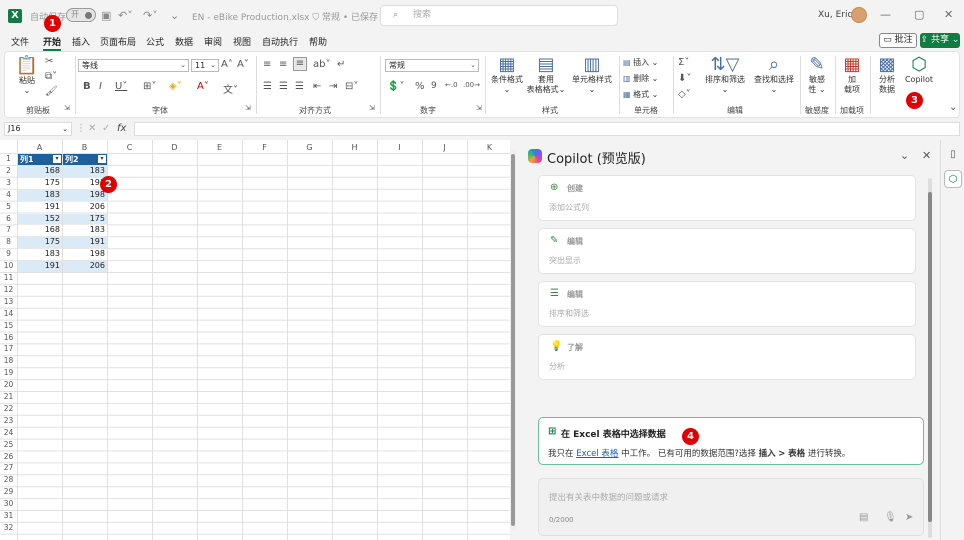  What do you see at coordinates (354, 147) in the screenshot?
I see `column-header: H` at bounding box center [354, 147].